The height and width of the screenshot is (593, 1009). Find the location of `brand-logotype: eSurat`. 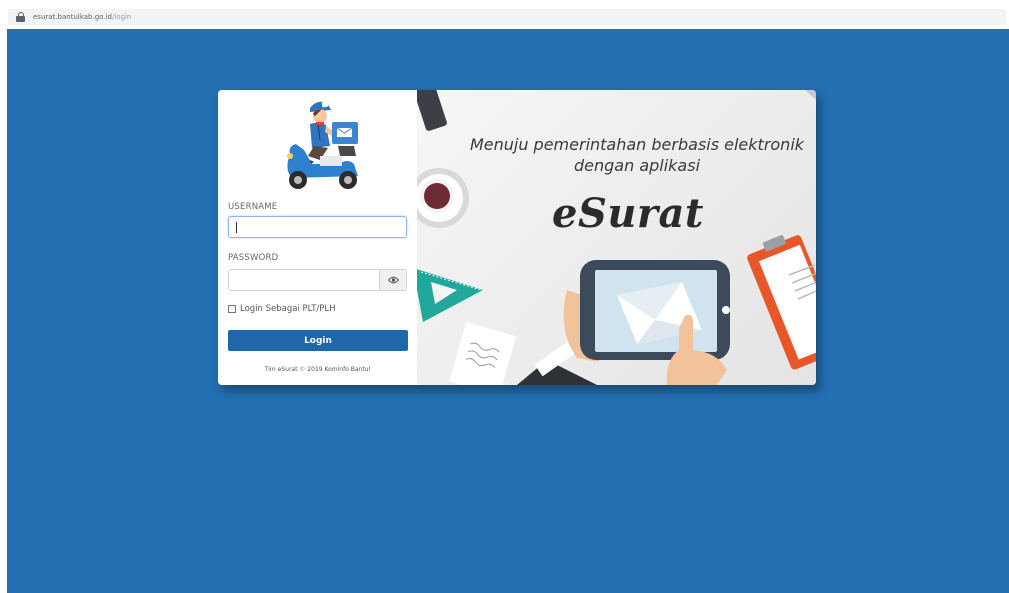

brand-logotype: eSurat is located at coordinates (628, 213).